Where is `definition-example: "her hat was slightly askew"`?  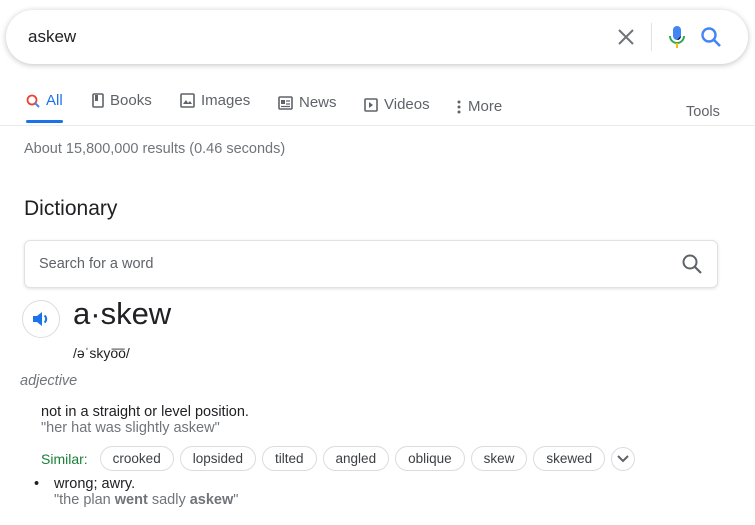 definition-example: "her hat was slightly askew" is located at coordinates (130, 428).